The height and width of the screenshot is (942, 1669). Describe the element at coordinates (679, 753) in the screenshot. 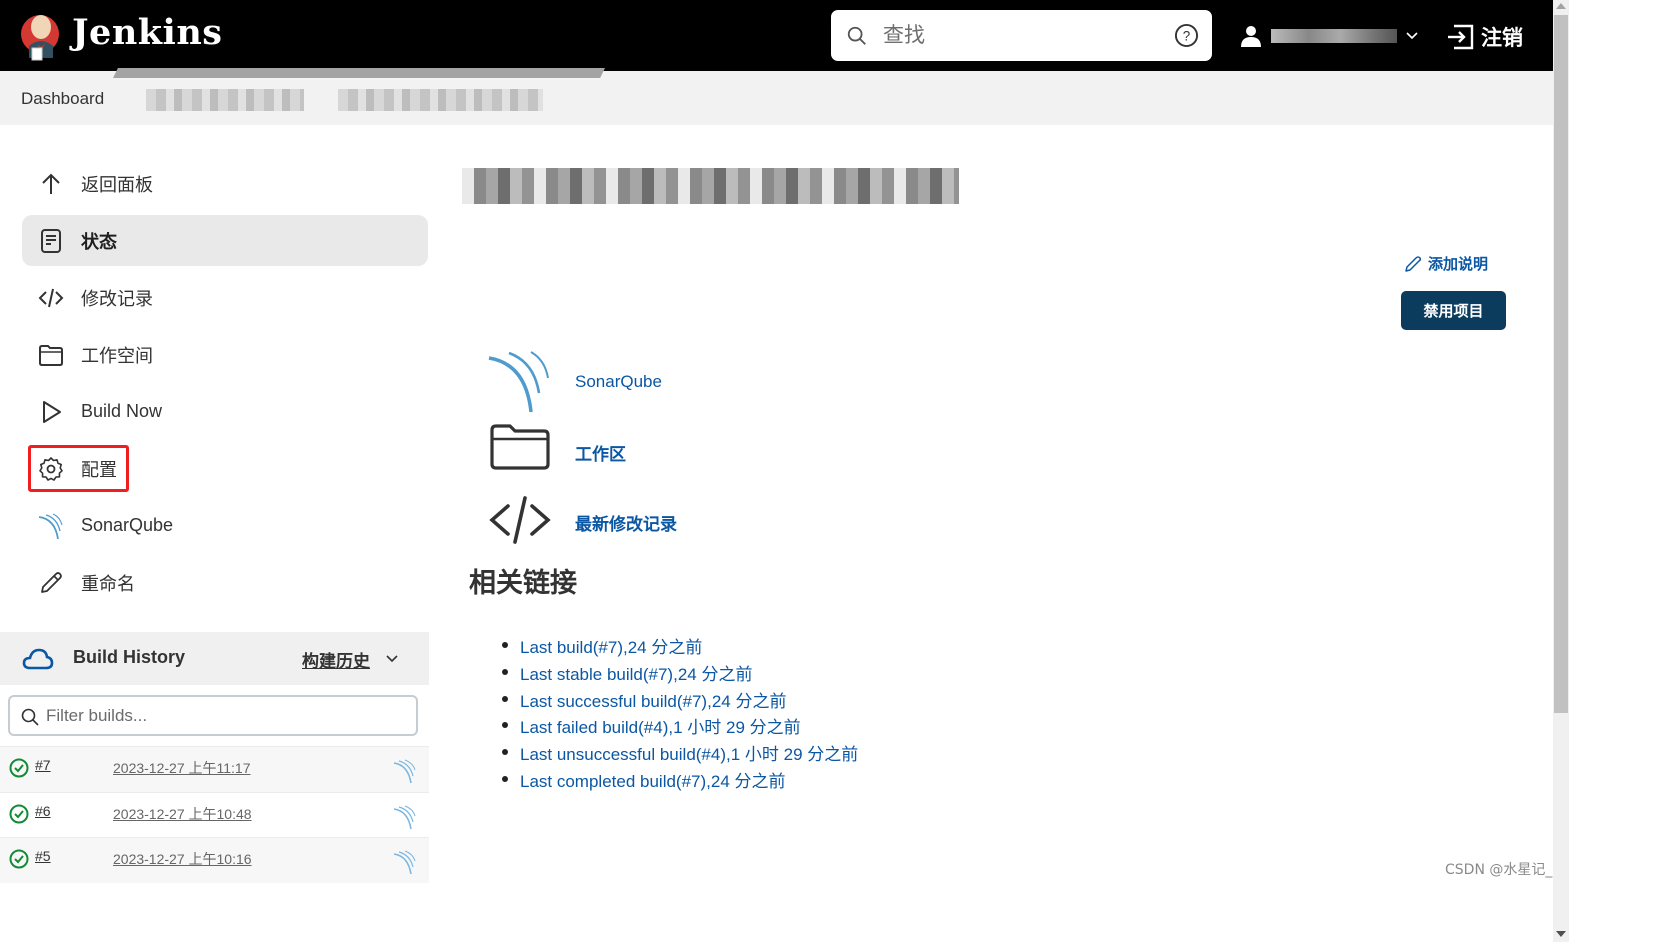

I see `related-link-last-unsuccessful-build: Last unsuccessful build(#4),1 小时 29 分之前` at that location.